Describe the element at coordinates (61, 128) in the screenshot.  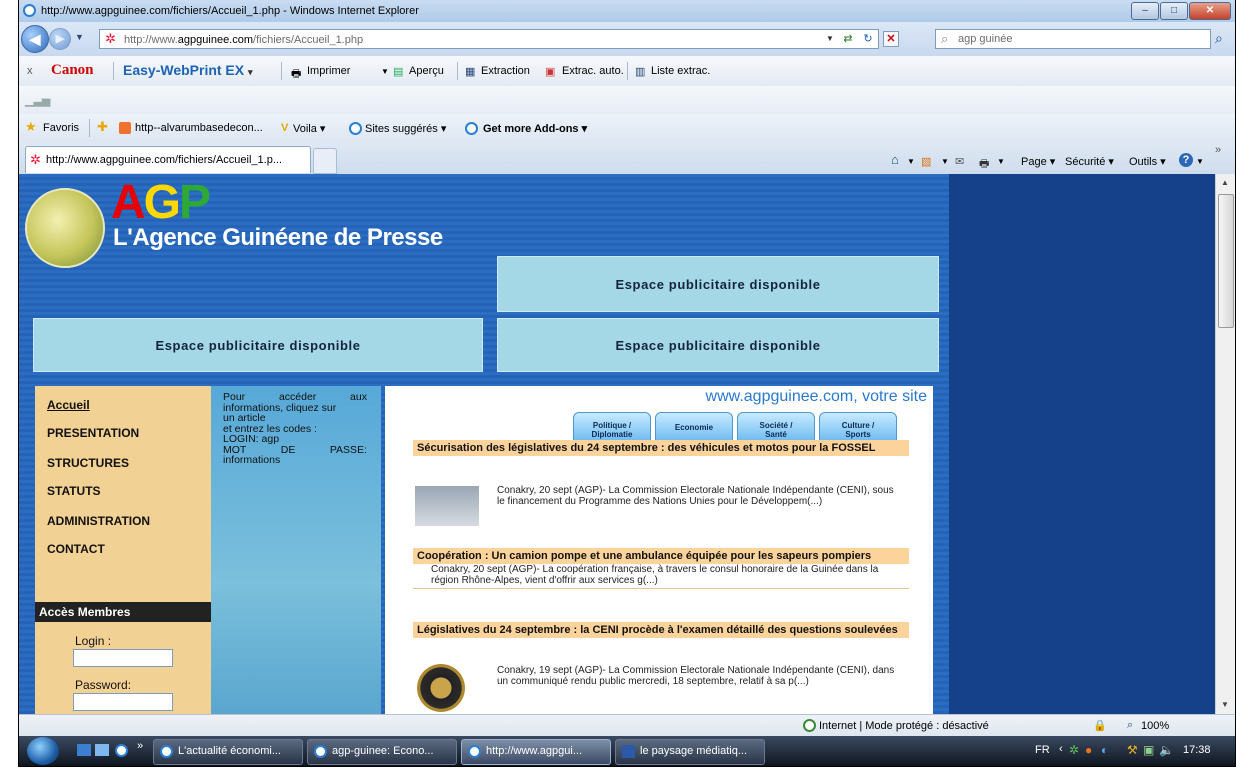
I see `favorites-button: Favoris` at that location.